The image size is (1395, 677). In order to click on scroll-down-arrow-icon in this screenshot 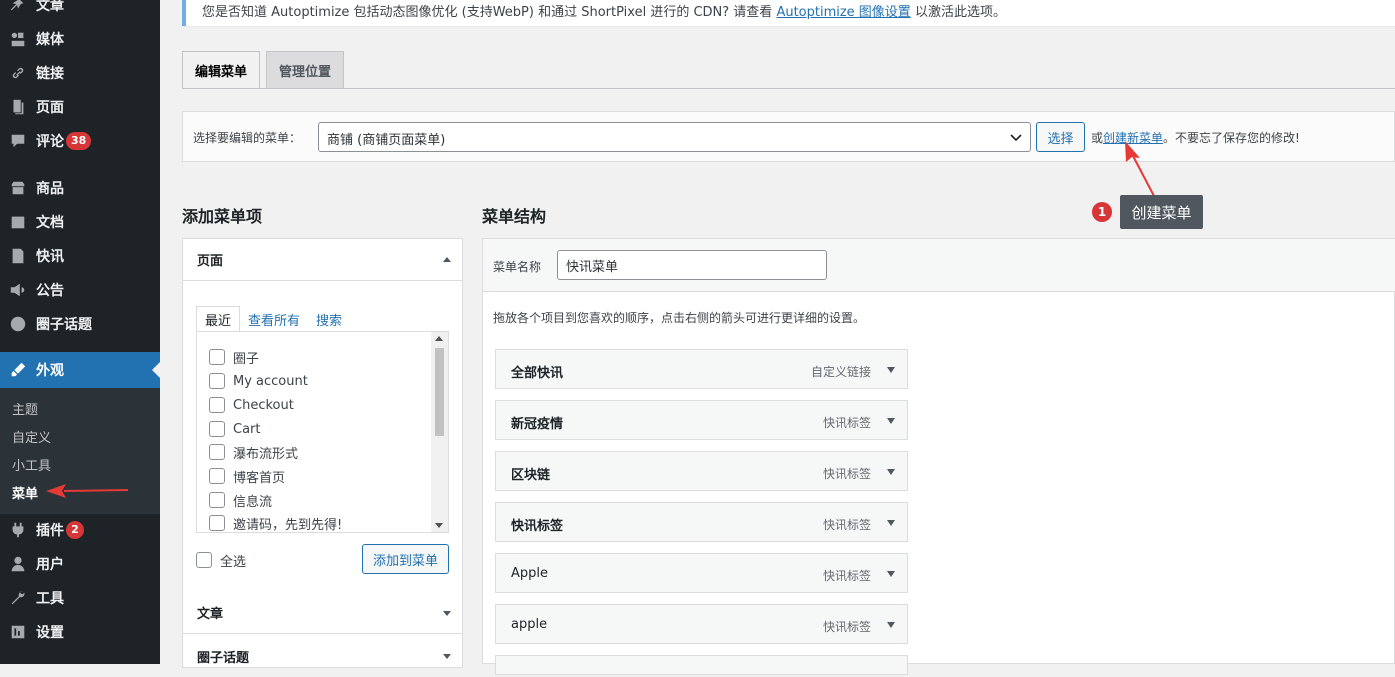, I will do `click(439, 525)`.